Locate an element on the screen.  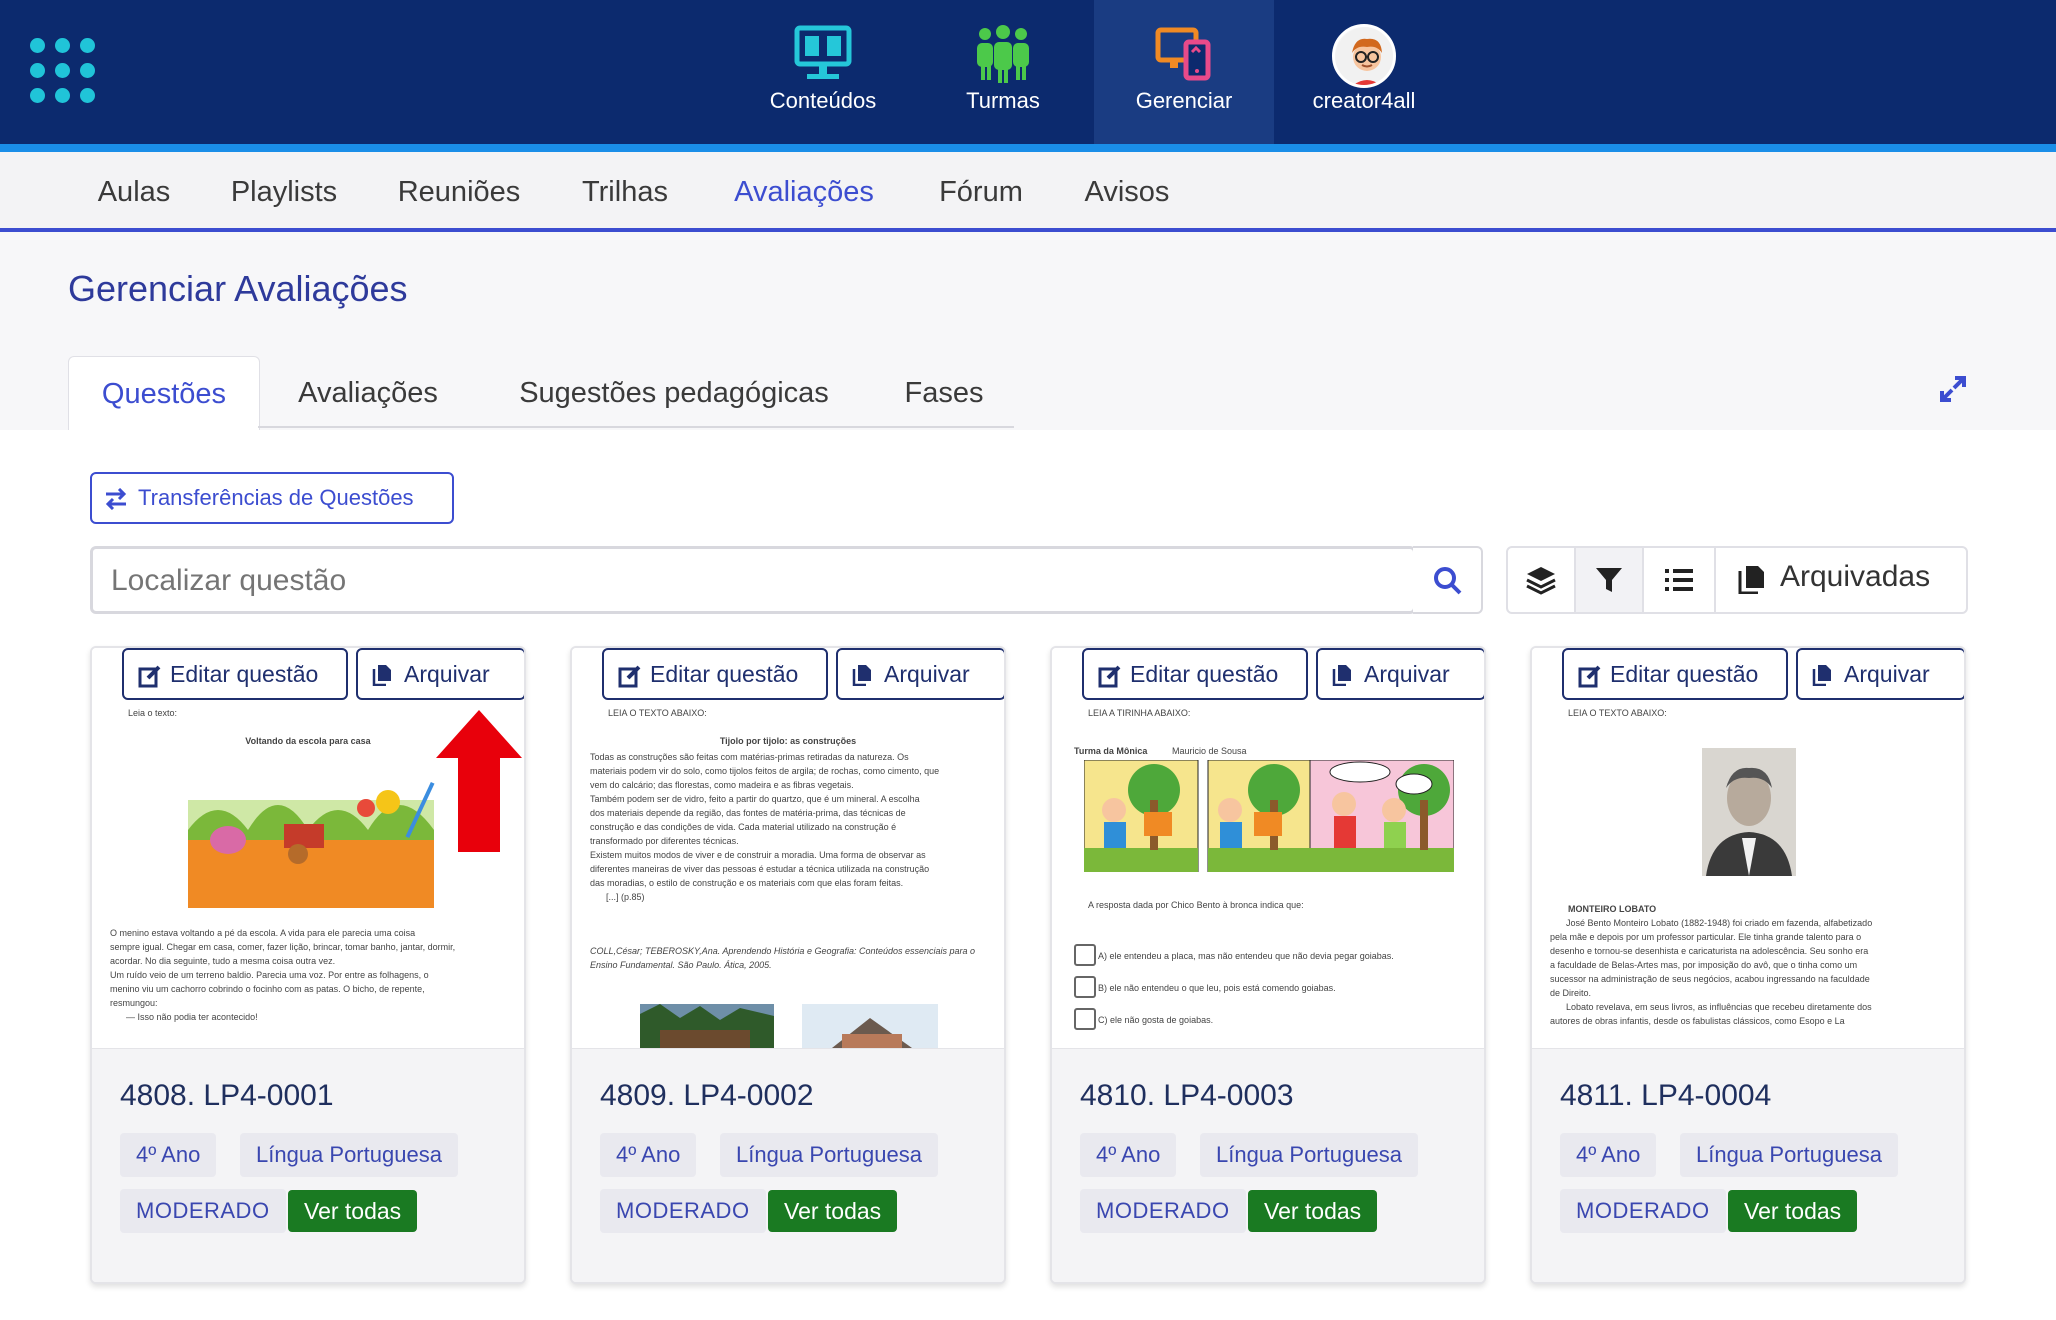
question-code: 4809. LP4-0002 is located at coordinates (707, 1095).